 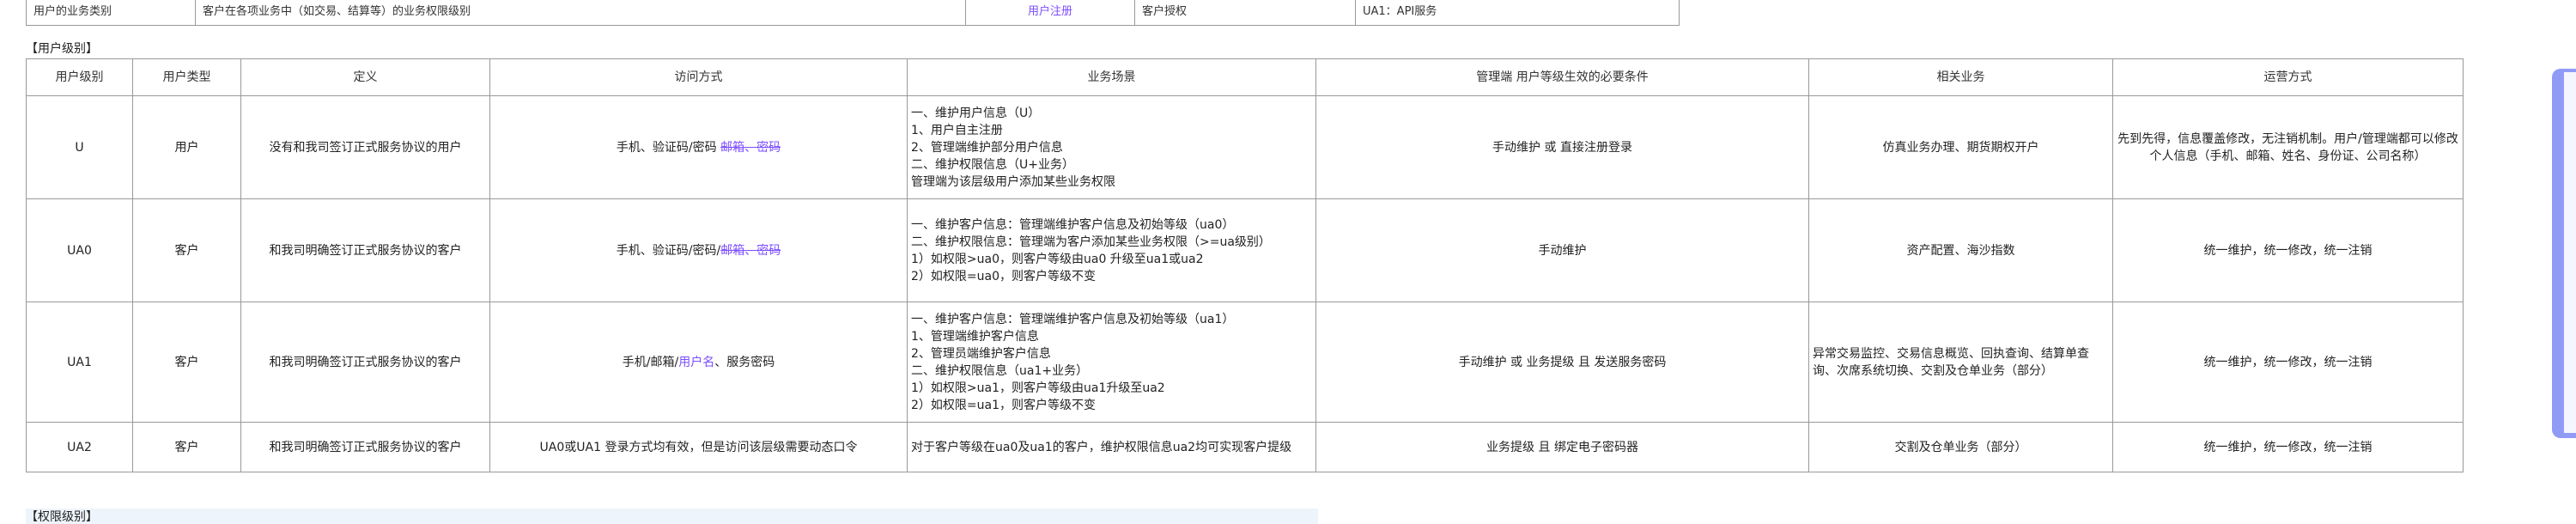 I want to click on section-label-permission-level: 【权限级别】, so click(x=62, y=517).